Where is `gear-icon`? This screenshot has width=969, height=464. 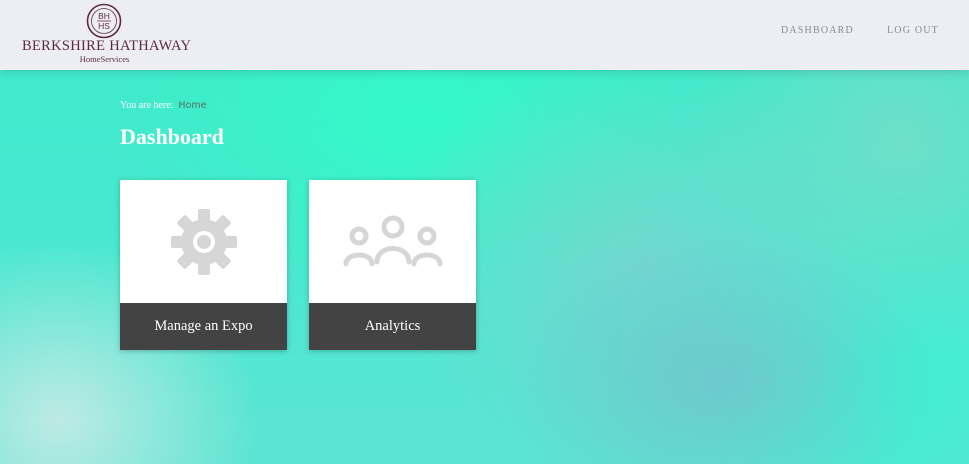
gear-icon is located at coordinates (203, 241).